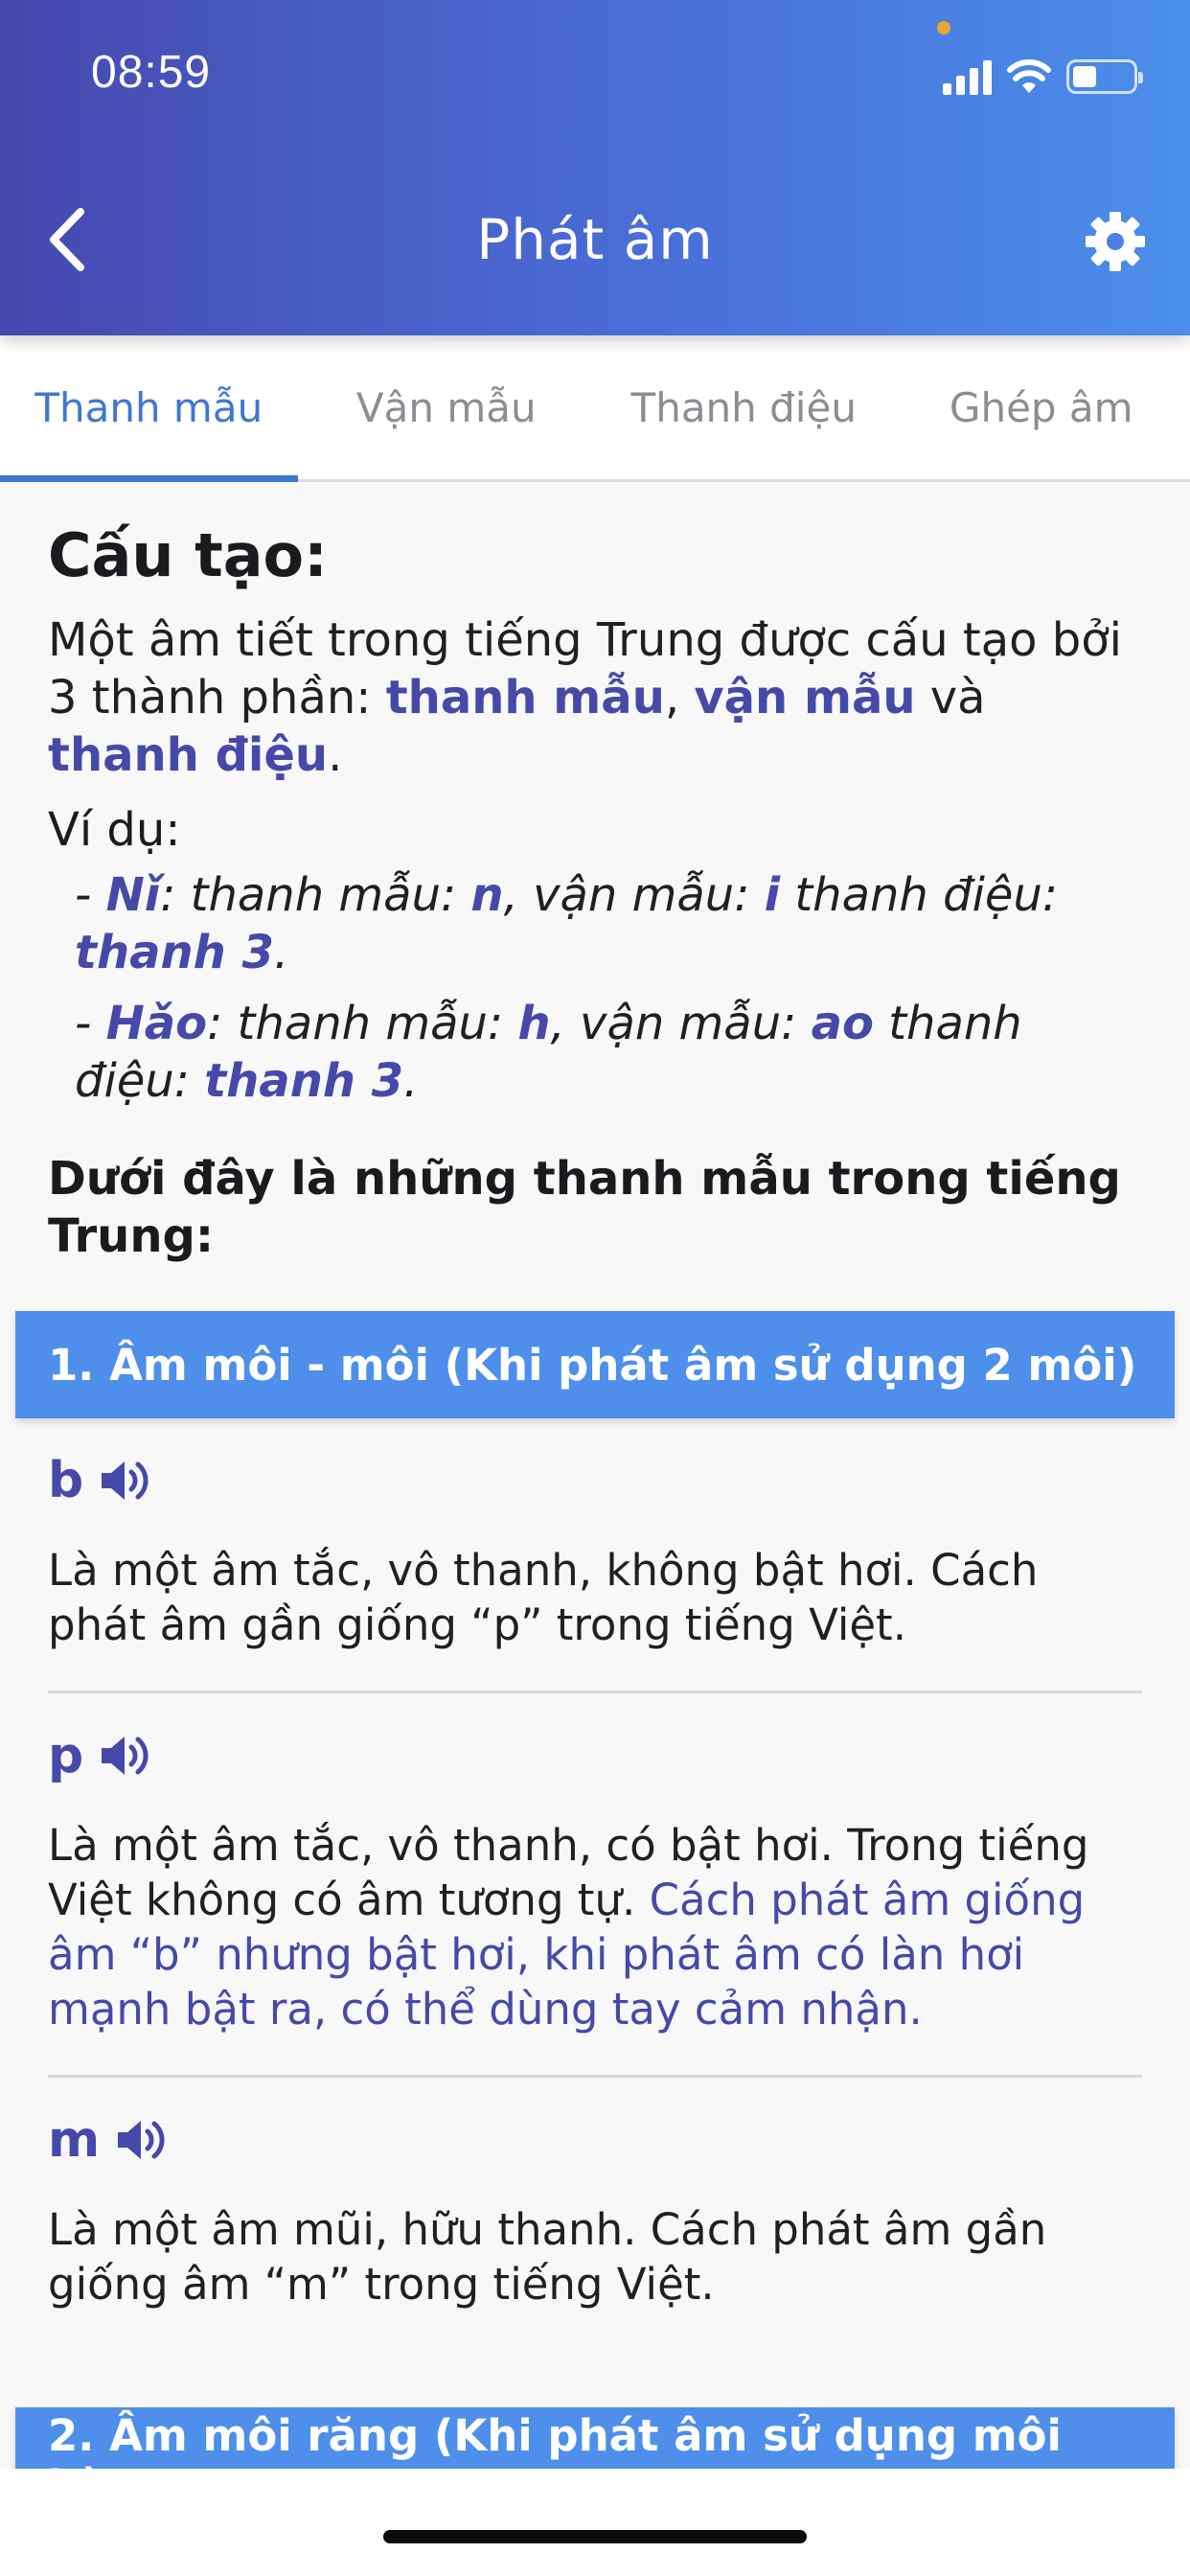 Image resolution: width=1190 pixels, height=2576 pixels. Describe the element at coordinates (133, 895) in the screenshot. I see `example-syllable: Nǐ` at that location.